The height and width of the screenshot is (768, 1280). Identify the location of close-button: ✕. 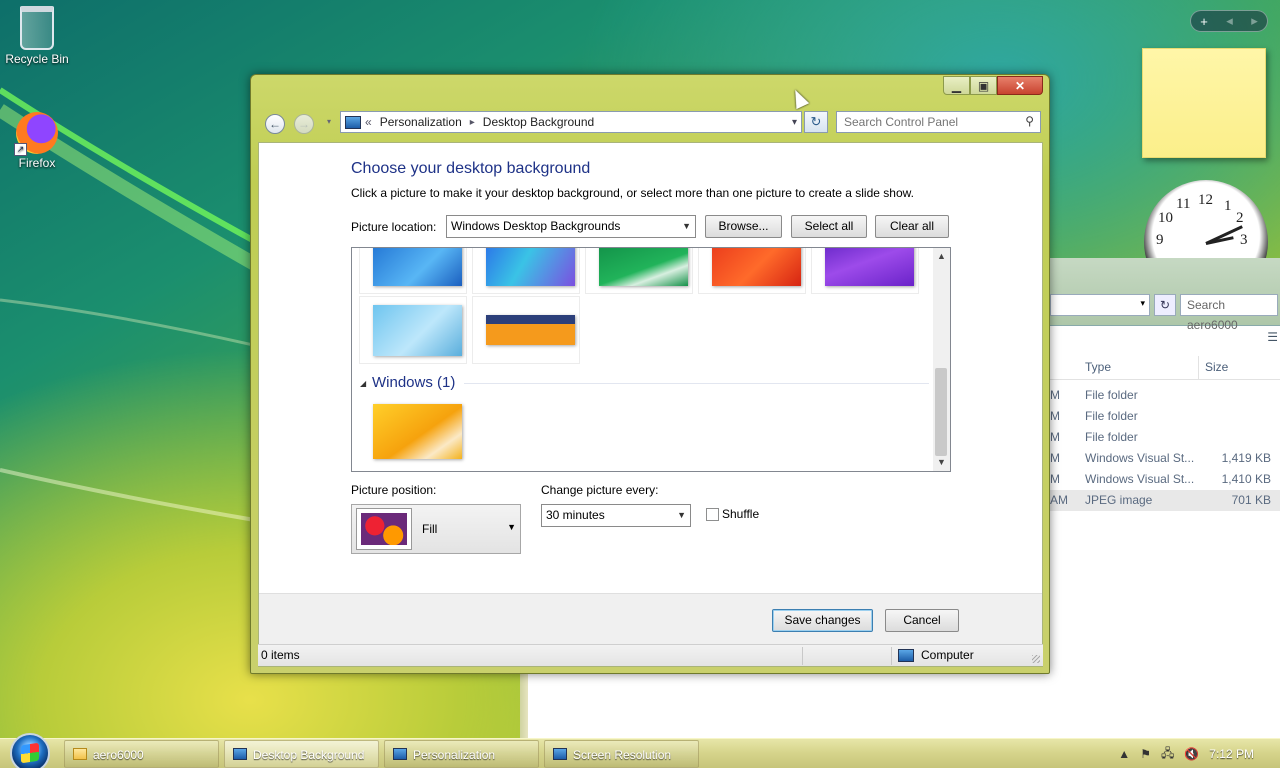
(1020, 85).